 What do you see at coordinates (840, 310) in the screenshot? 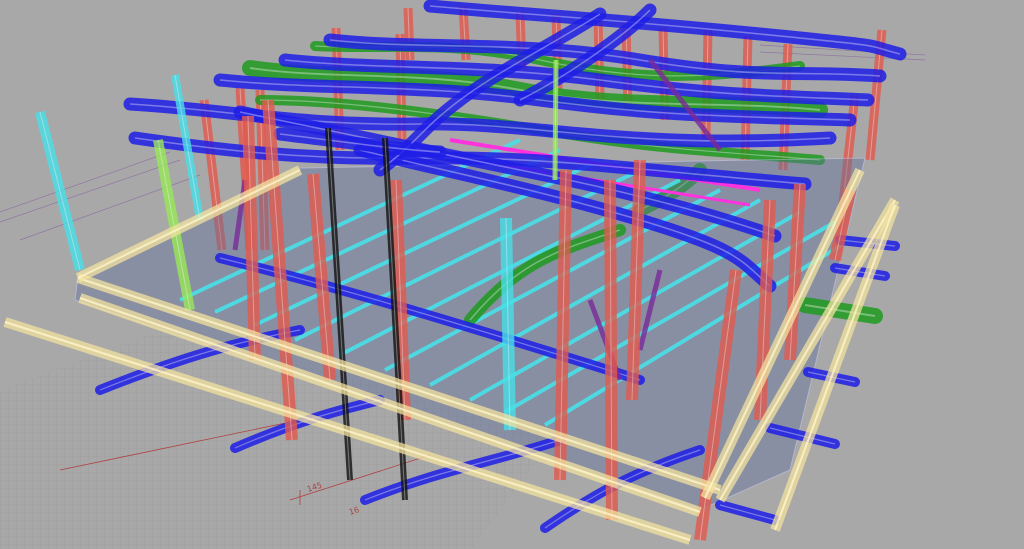
I see `green-pipe-stub` at bounding box center [840, 310].